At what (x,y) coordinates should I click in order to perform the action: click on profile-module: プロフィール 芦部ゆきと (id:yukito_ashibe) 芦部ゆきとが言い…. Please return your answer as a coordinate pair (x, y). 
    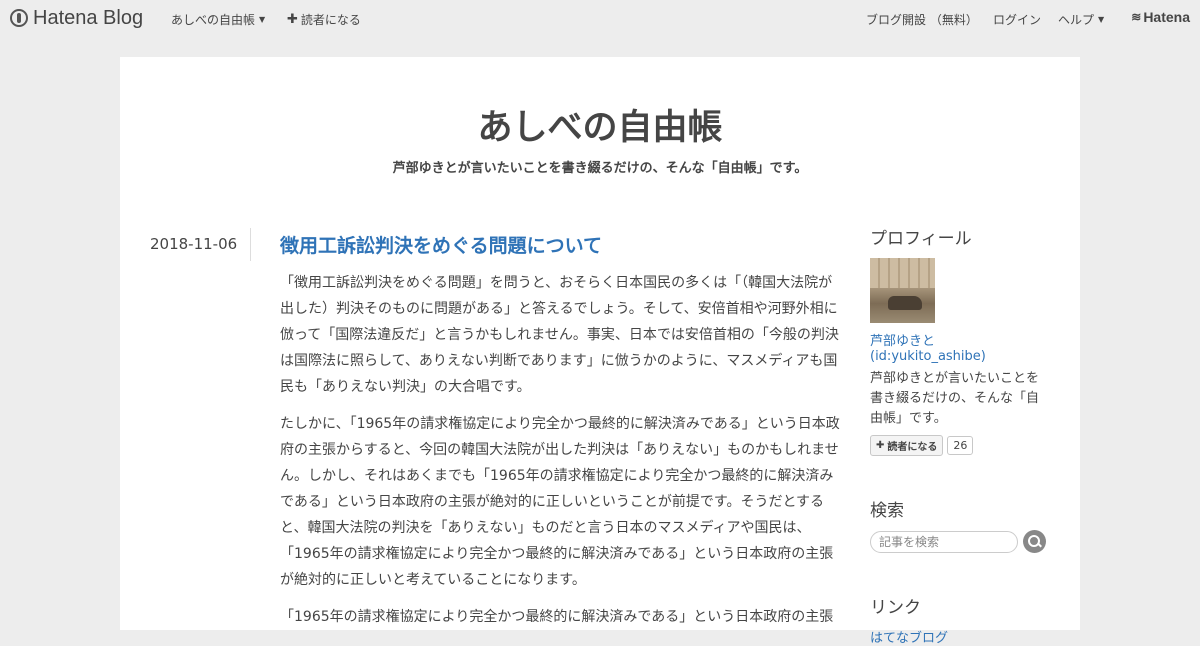
    Looking at the image, I should click on (960, 340).